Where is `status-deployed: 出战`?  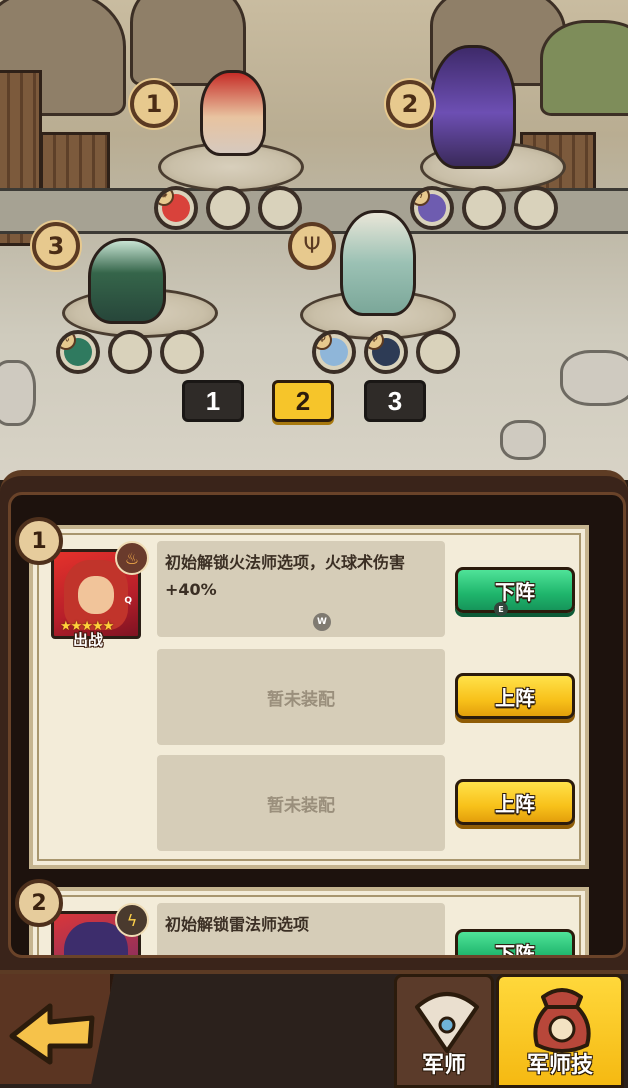
status-deployed: 出战 is located at coordinates (88, 640).